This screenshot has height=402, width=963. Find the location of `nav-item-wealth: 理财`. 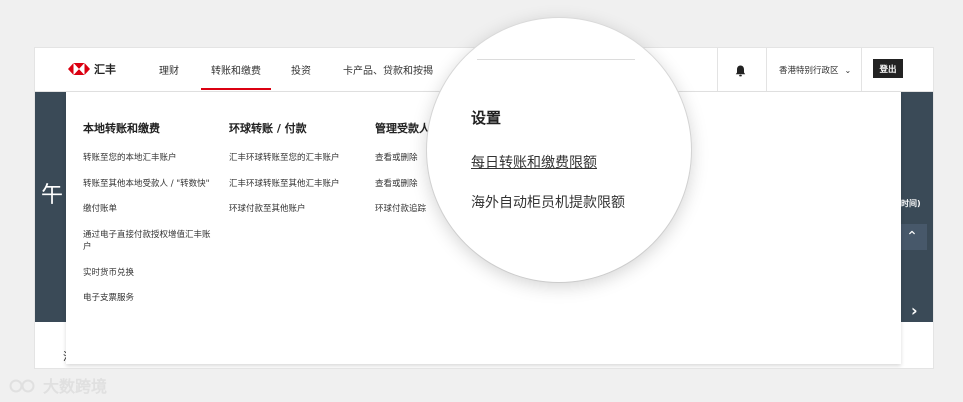

nav-item-wealth: 理财 is located at coordinates (169, 69).